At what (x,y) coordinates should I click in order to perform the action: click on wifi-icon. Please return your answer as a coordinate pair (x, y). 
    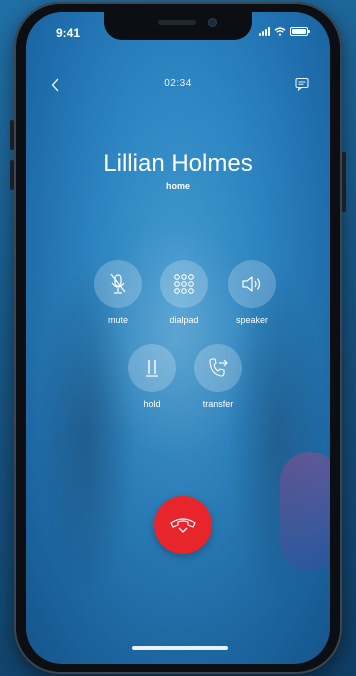
    Looking at the image, I should click on (280, 31).